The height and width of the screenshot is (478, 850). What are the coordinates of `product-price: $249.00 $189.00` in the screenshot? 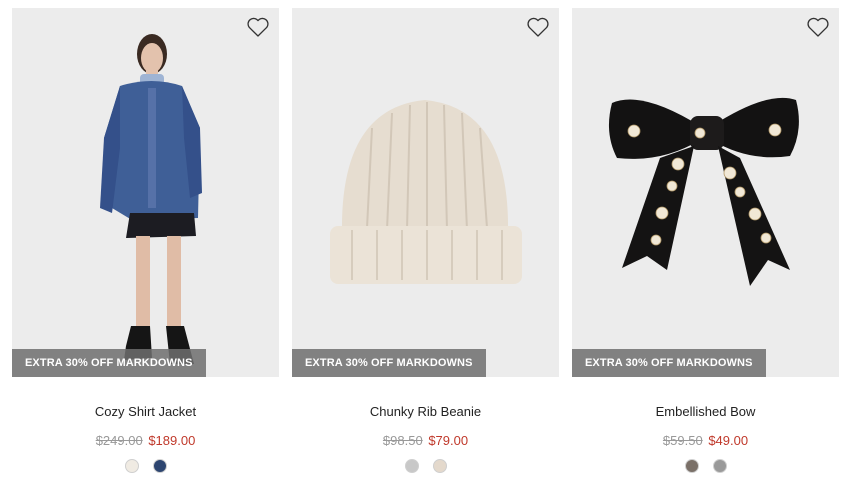 It's located at (145, 440).